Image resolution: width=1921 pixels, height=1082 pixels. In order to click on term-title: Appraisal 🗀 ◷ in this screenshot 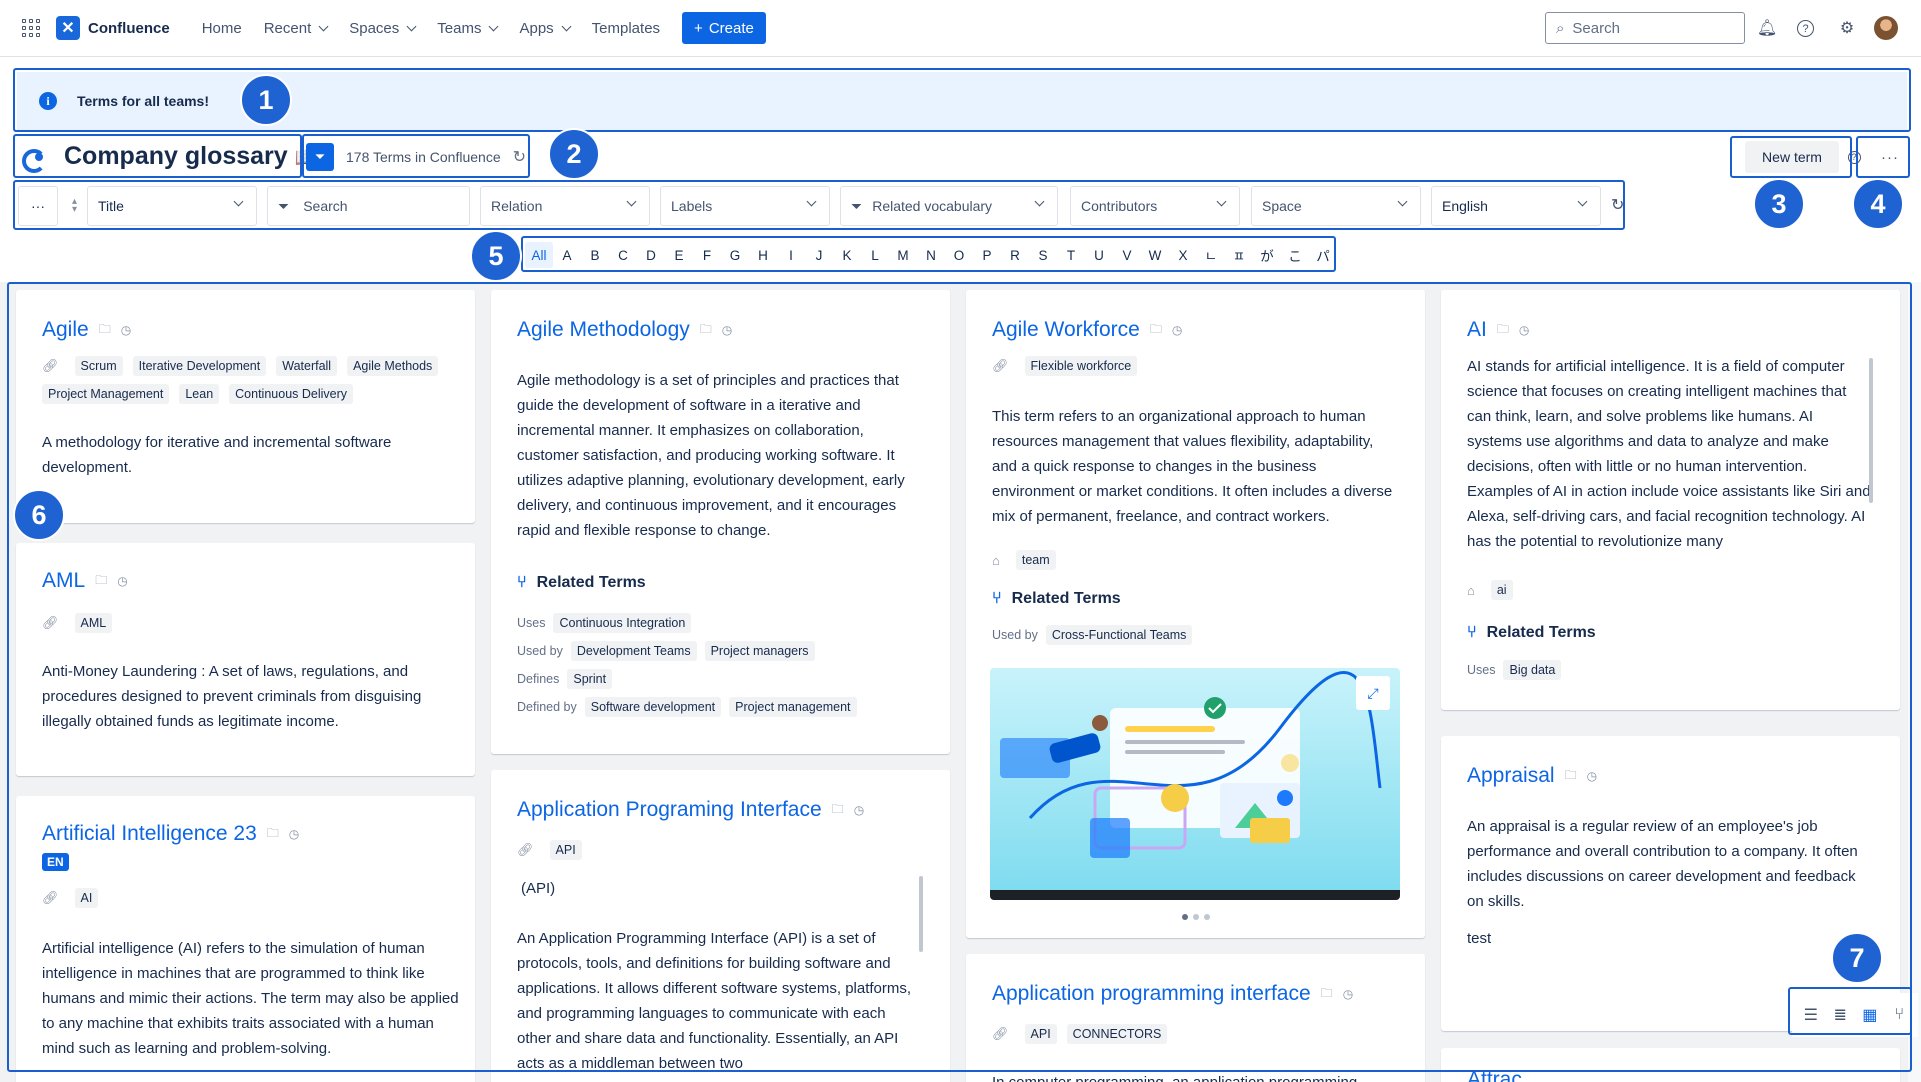, I will do `click(1532, 776)`.